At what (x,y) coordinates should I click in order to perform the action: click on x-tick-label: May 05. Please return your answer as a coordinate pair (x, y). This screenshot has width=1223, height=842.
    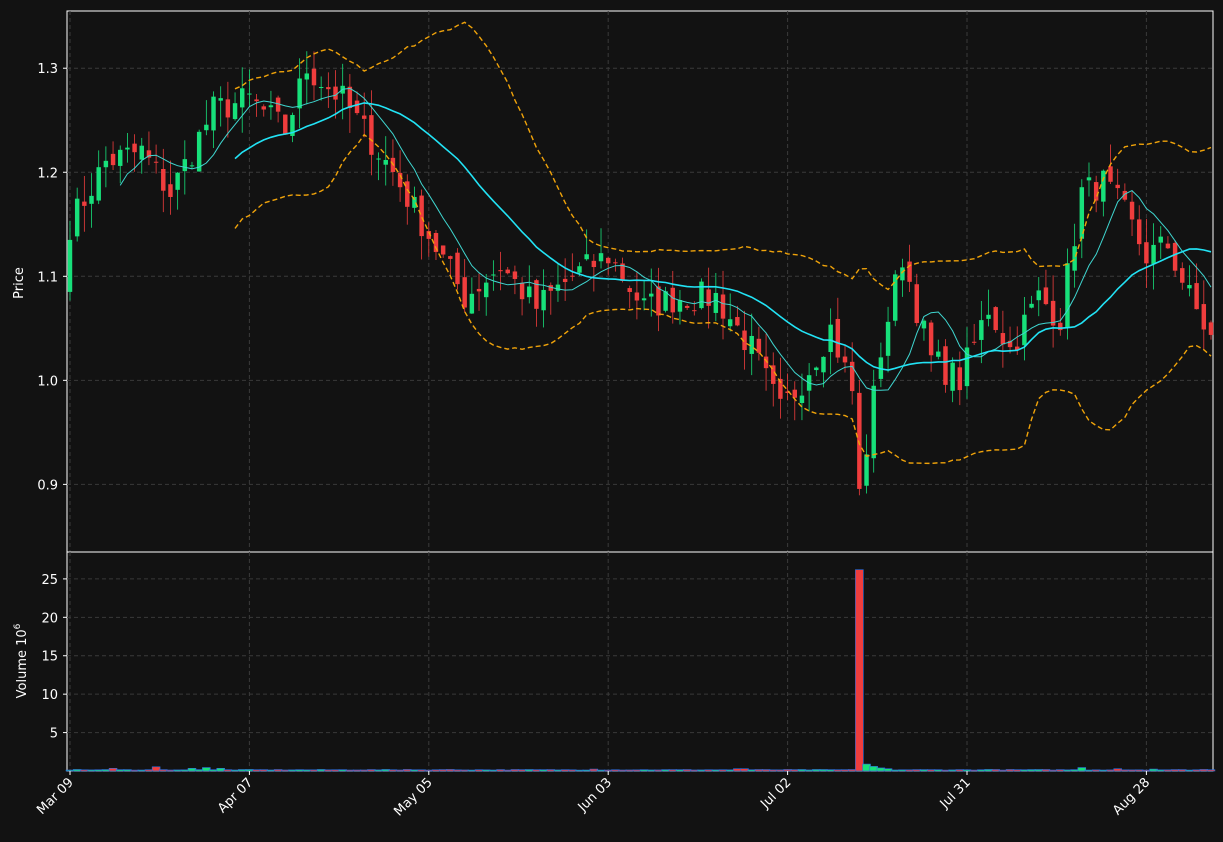
    Looking at the image, I should click on (413, 797).